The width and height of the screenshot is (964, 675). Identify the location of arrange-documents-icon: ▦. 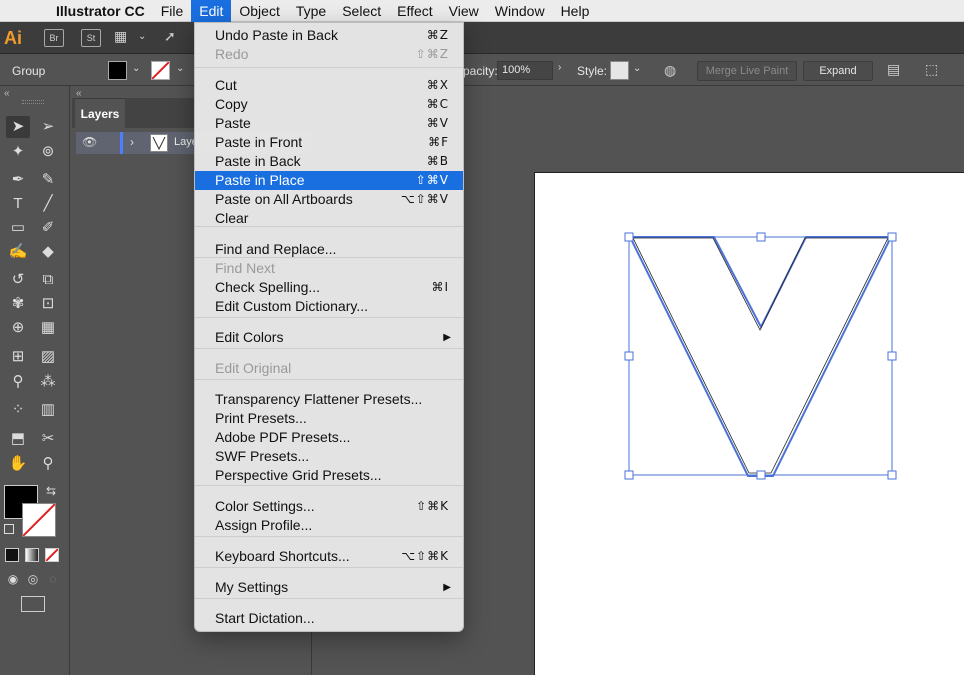
(120, 36).